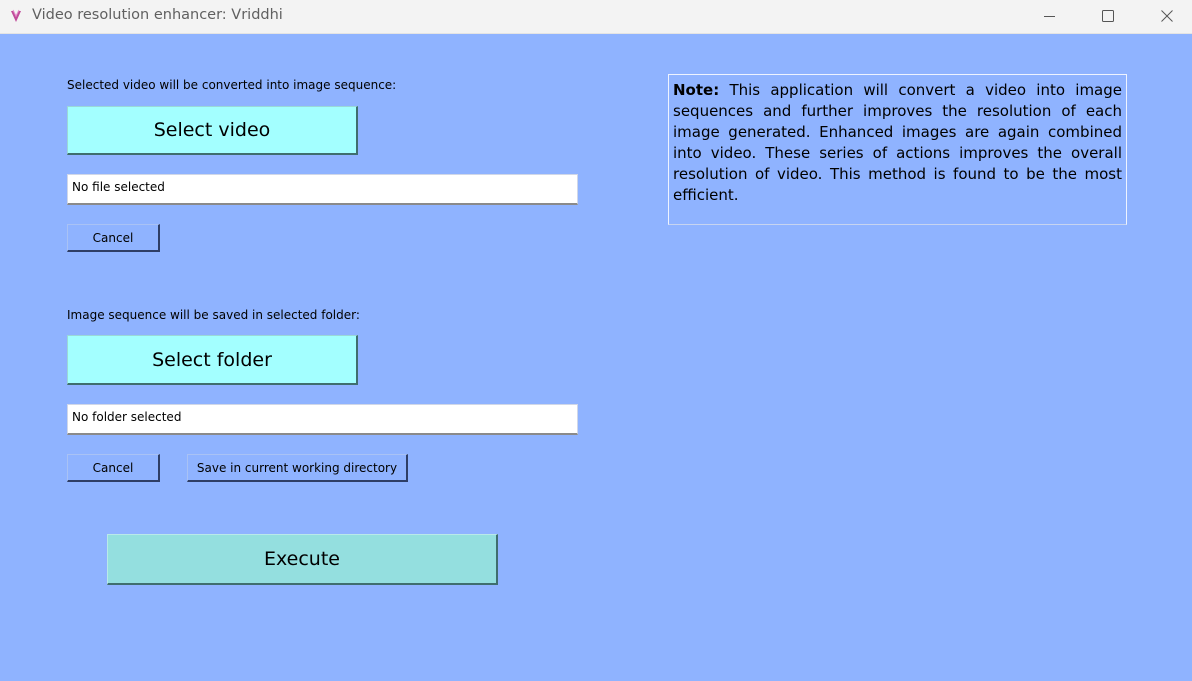 This screenshot has height=681, width=1192. What do you see at coordinates (212, 360) in the screenshot?
I see `select-folder-button: Select folder` at bounding box center [212, 360].